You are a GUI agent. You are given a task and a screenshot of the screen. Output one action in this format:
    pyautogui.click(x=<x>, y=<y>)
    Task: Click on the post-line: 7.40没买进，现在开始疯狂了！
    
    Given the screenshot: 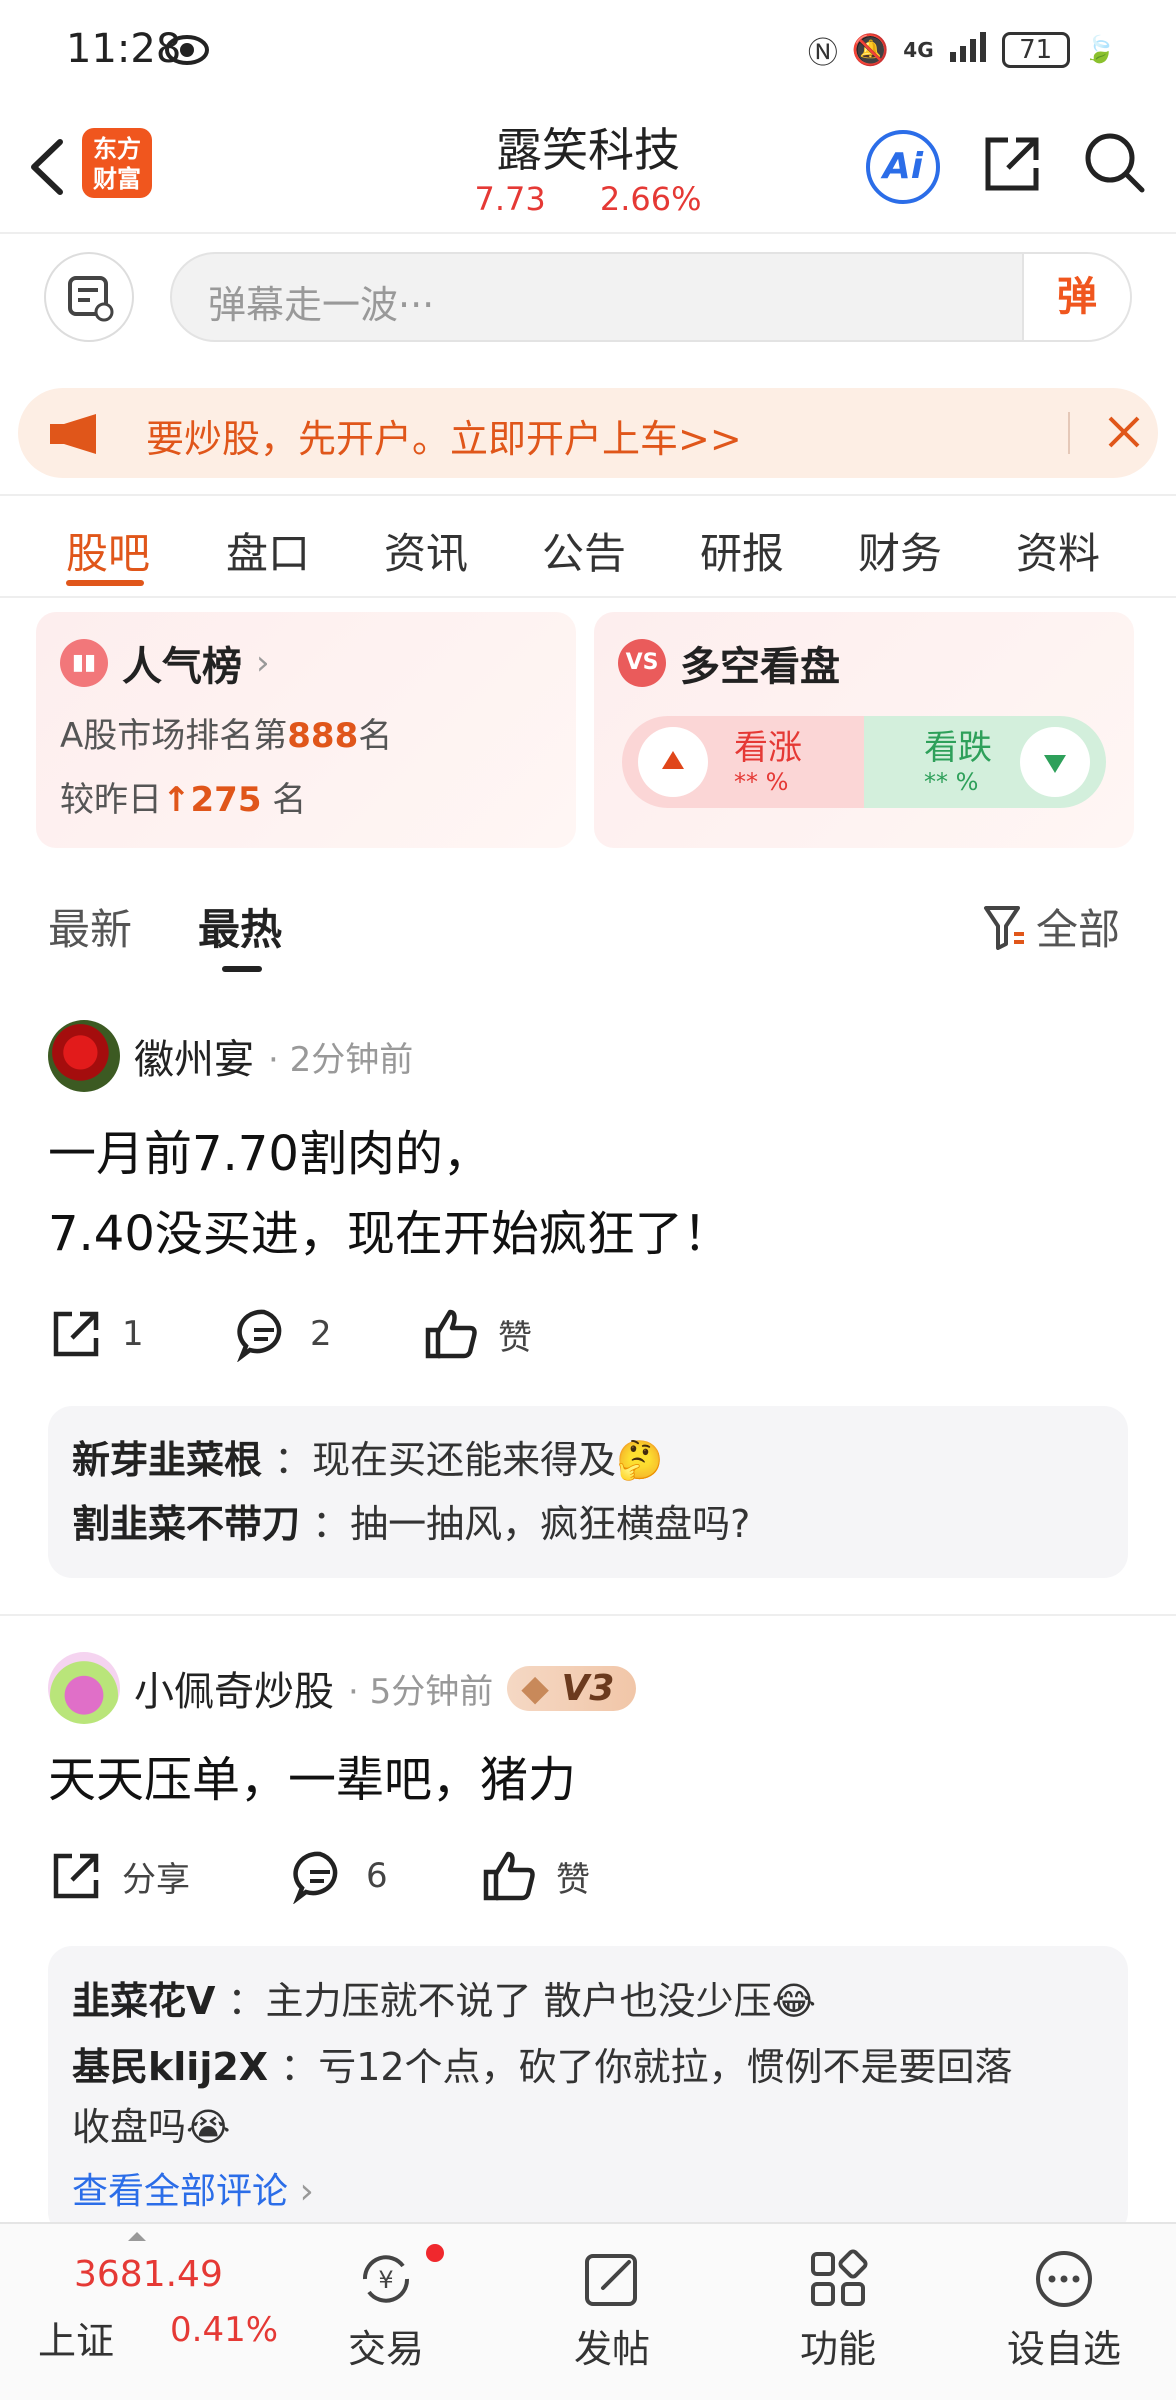 What is the action you would take?
    pyautogui.click(x=389, y=1234)
    